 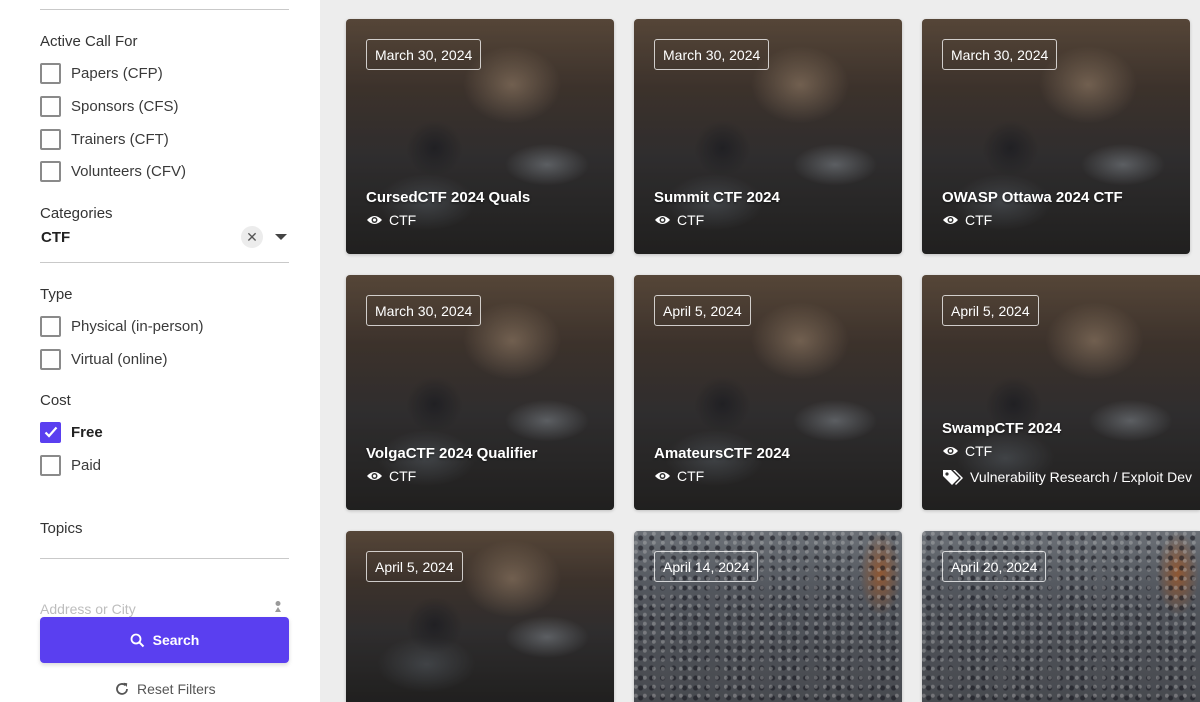 I want to click on location-pin-icon, so click(x=278, y=606).